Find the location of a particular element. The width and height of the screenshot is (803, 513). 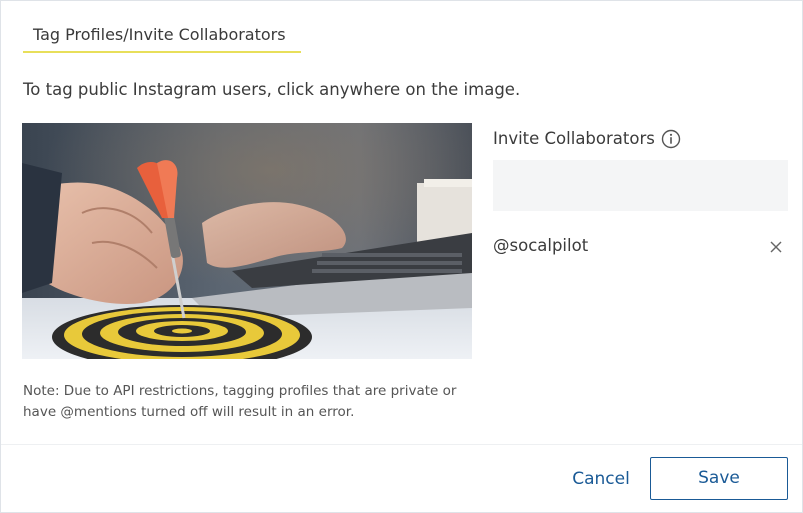

footer-divider is located at coordinates (401, 444).